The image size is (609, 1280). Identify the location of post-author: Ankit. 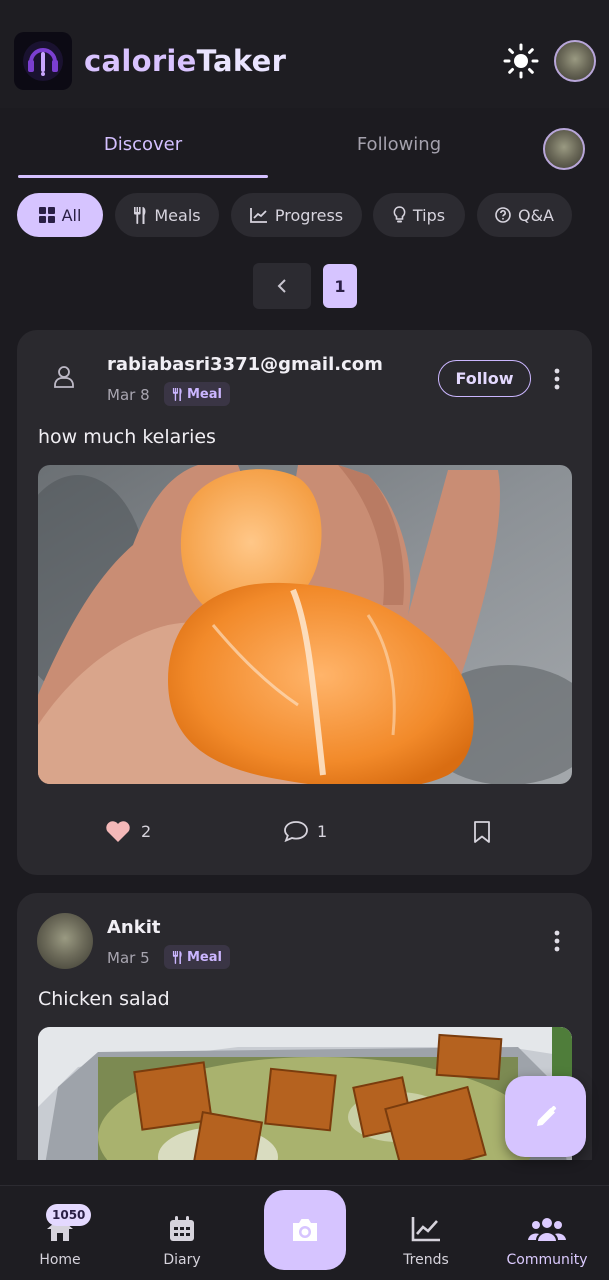
(134, 927).